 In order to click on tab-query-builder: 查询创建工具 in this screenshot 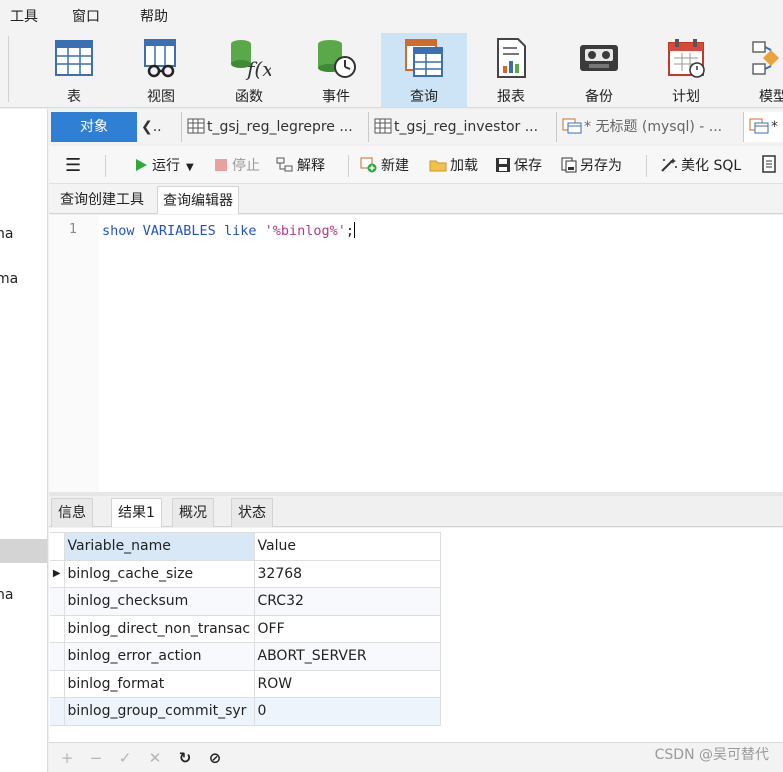, I will do `click(102, 200)`.